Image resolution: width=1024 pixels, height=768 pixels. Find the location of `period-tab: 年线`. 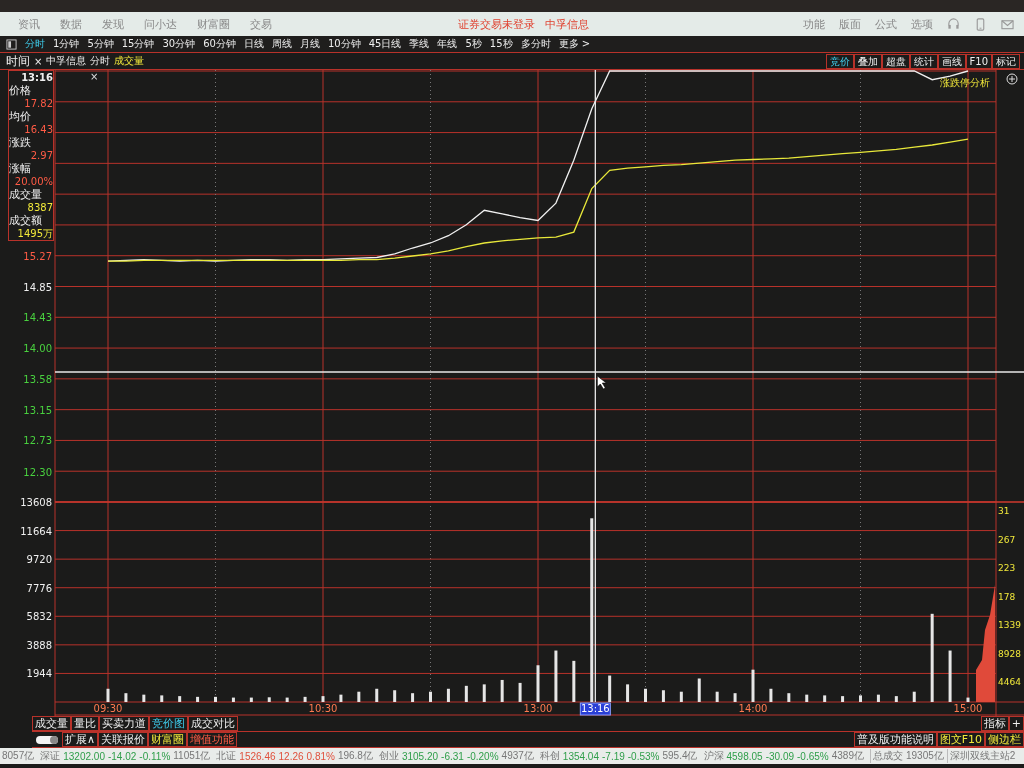

period-tab: 年线 is located at coordinates (447, 44).